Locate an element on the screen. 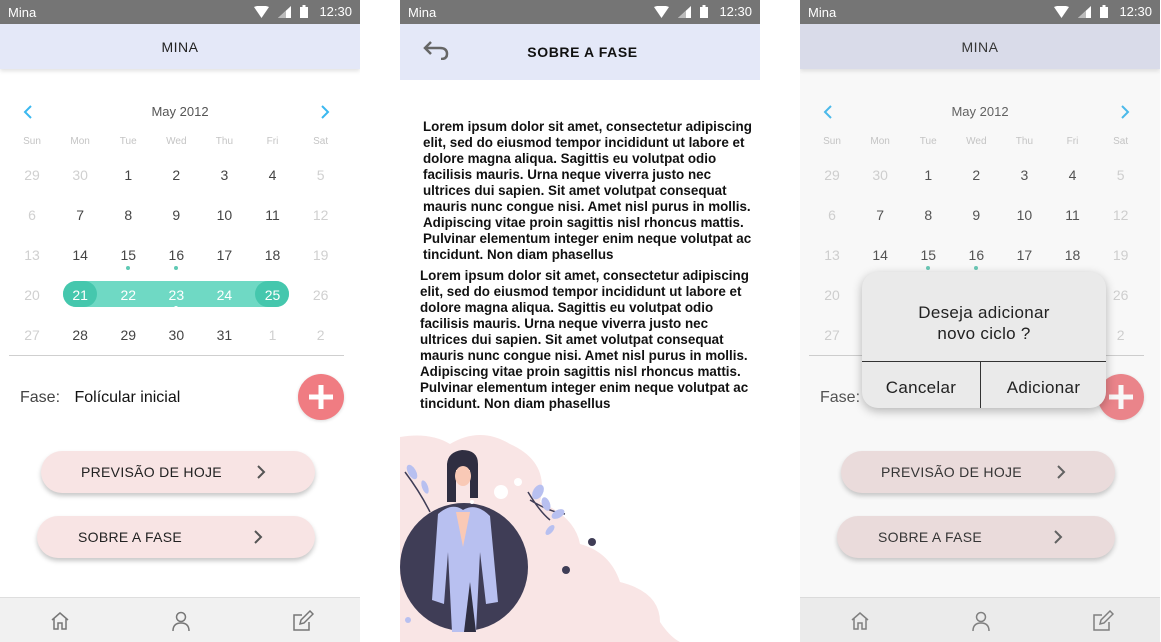 The image size is (1161, 642). calendar-day-number: 27 is located at coordinates (32, 335).